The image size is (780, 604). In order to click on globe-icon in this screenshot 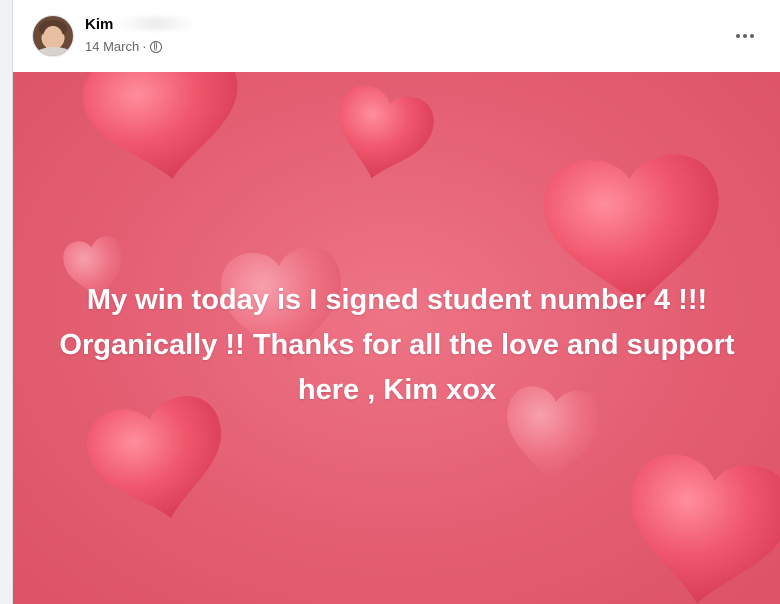, I will do `click(155, 46)`.